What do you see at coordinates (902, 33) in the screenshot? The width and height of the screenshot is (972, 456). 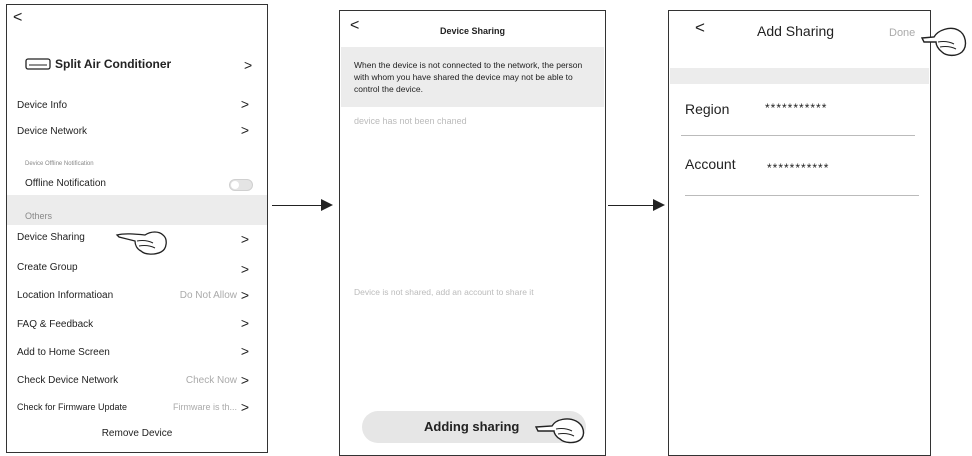 I see `done-button: Done` at bounding box center [902, 33].